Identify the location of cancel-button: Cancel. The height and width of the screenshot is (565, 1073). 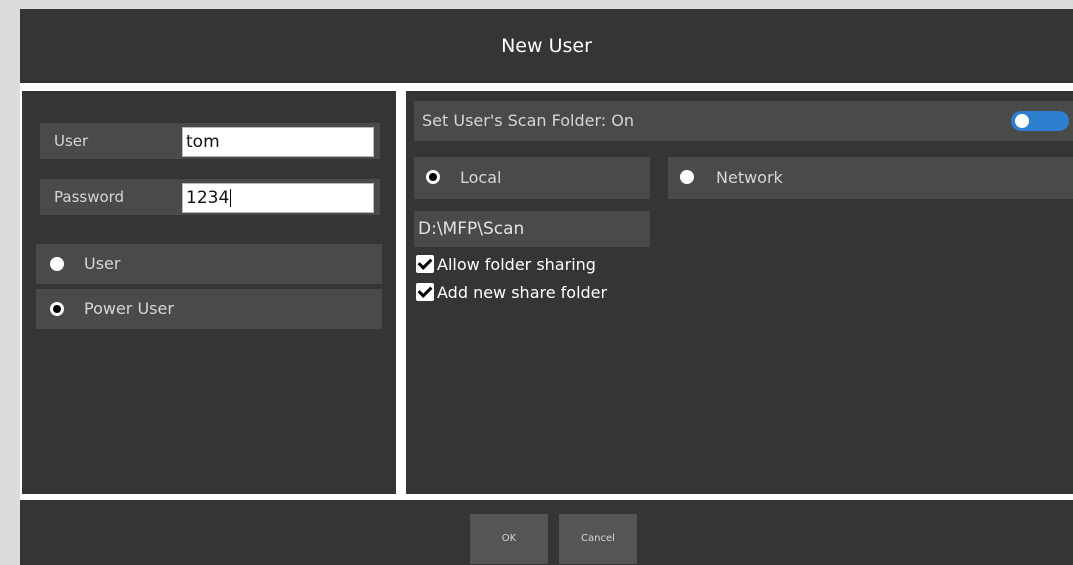
(598, 539).